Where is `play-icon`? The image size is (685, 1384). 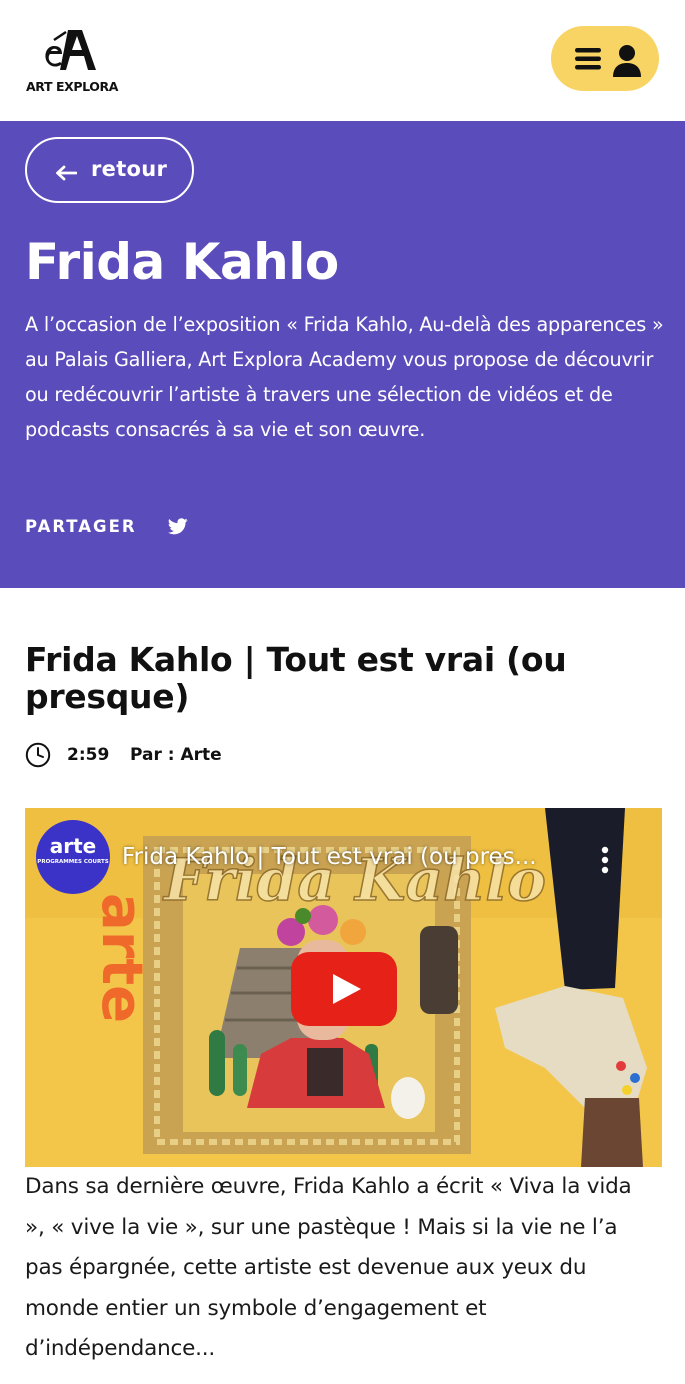 play-icon is located at coordinates (344, 989).